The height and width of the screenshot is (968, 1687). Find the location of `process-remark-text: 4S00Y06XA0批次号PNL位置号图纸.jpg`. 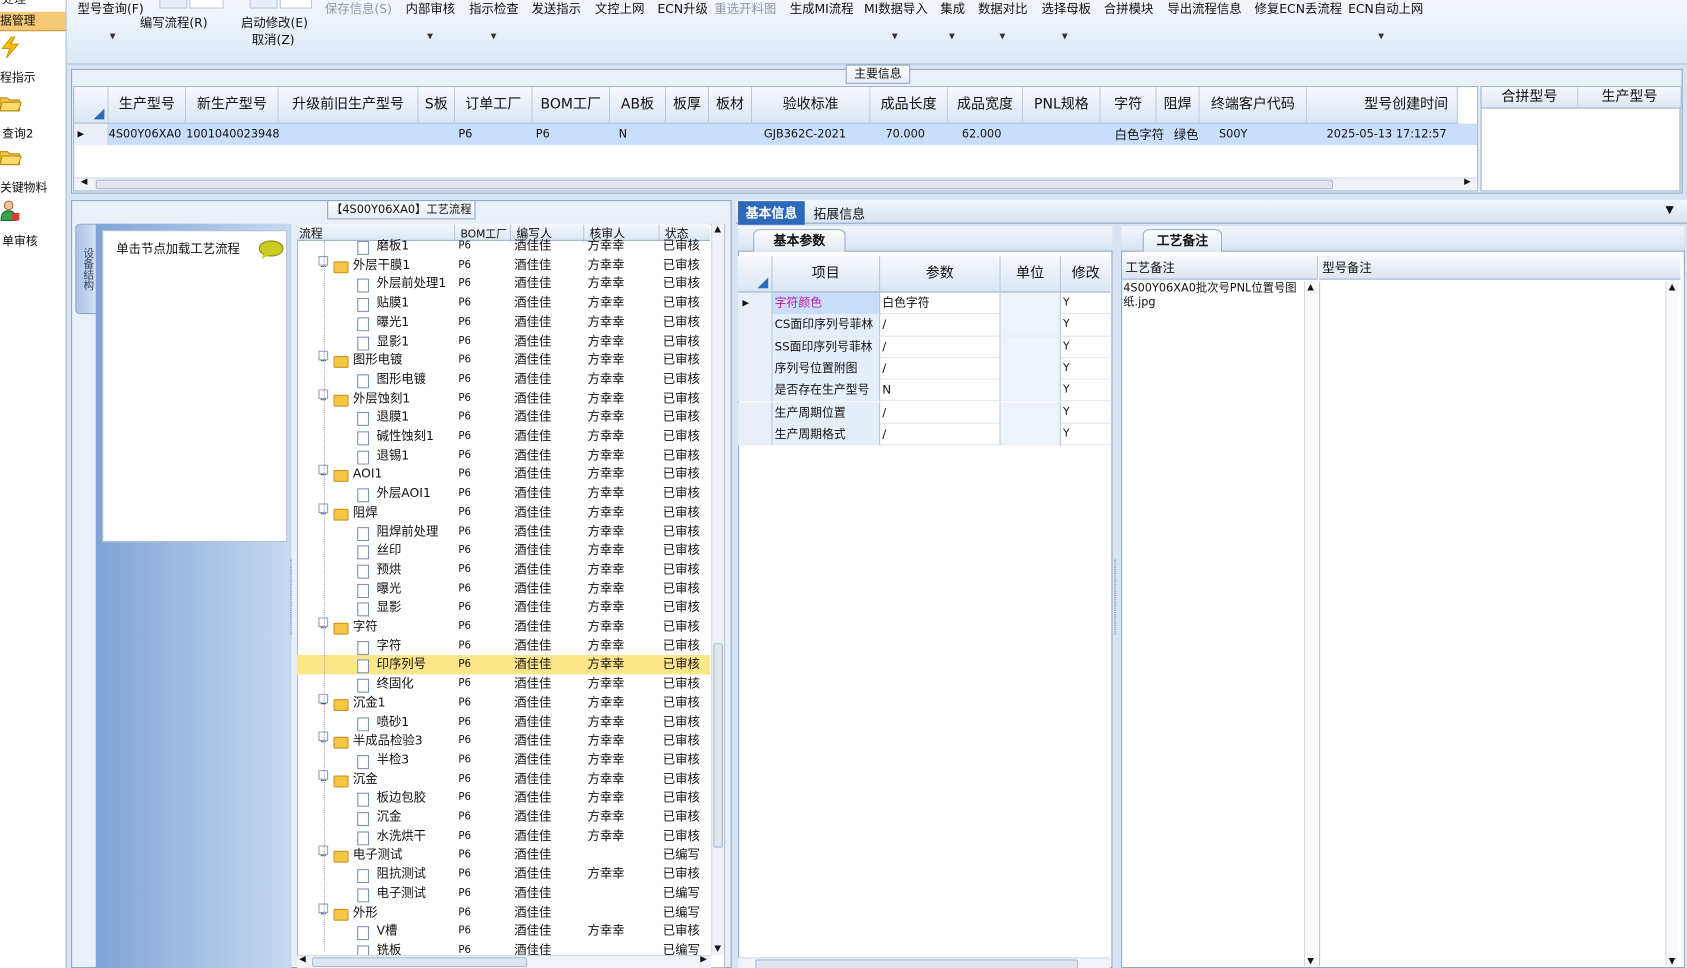

process-remark-text: 4S00Y06XA0批次号PNL位置号图纸.jpg is located at coordinates (1213, 296).